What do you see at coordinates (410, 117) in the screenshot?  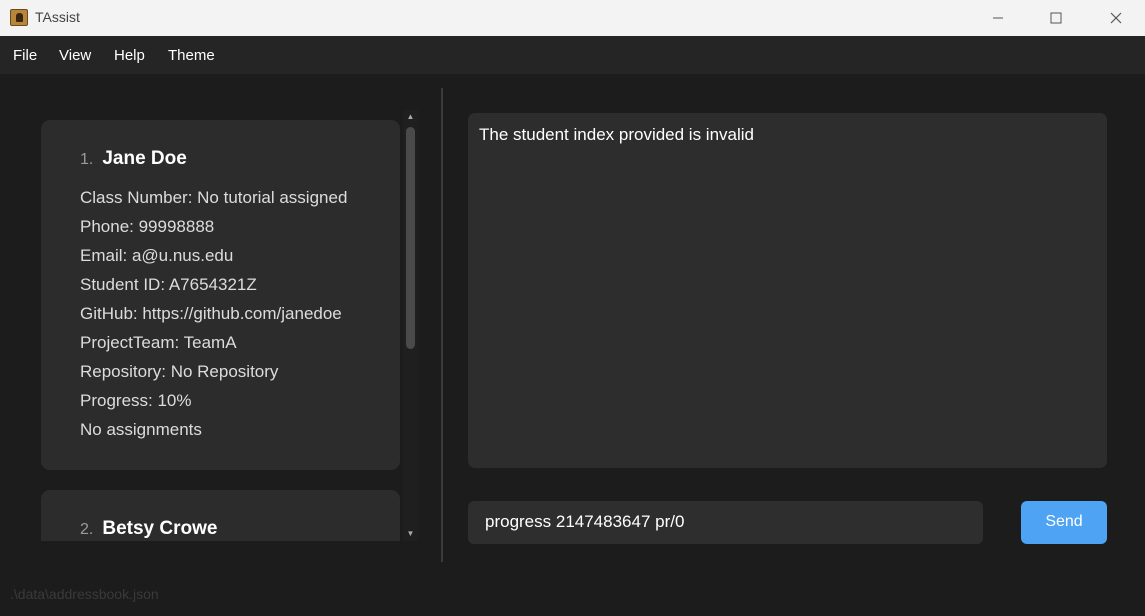 I see `scroll-up-icon: ▲` at bounding box center [410, 117].